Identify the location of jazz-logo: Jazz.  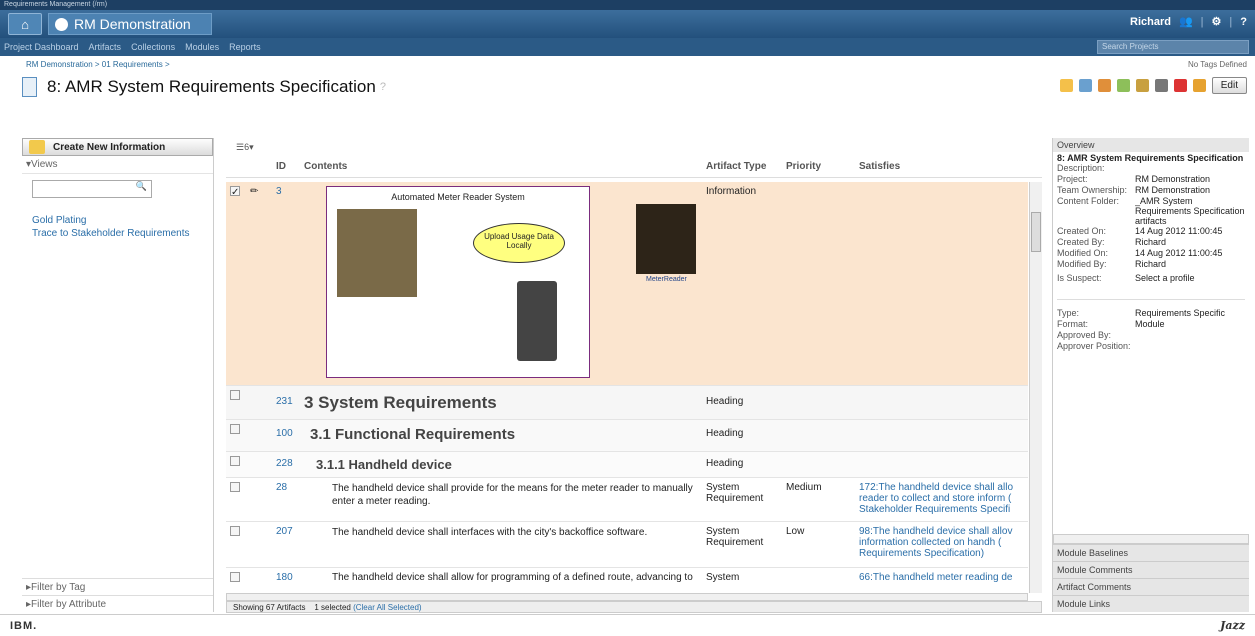
(1232, 625).